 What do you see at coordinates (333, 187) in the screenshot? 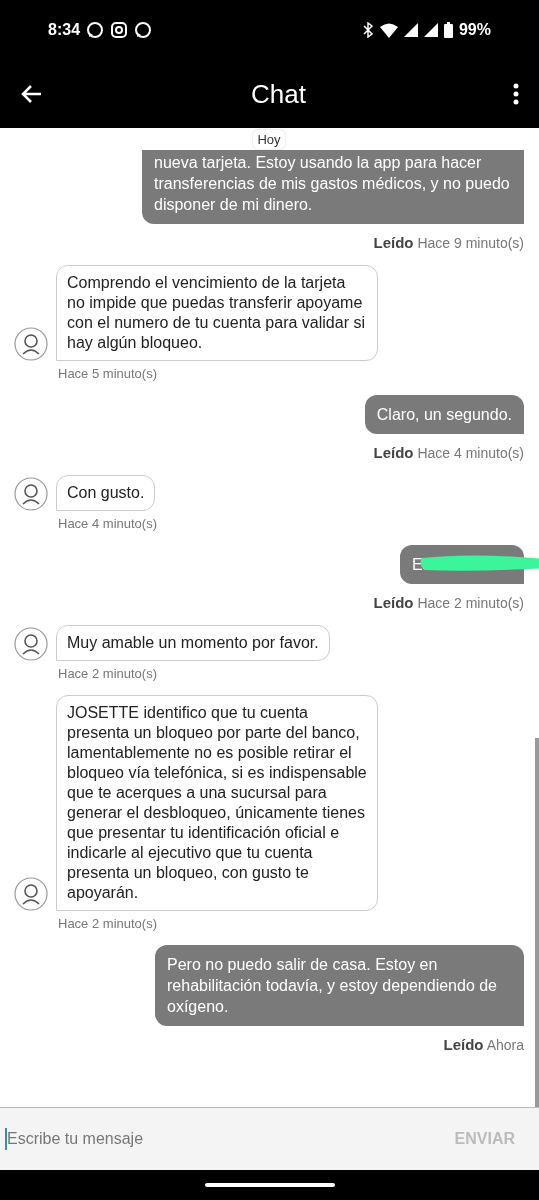
I see `message-bubble: nueva tarjeta. Estoy usando la app para hacer transferencias de mis gastos médicos, y no puedo disponer de mi dinero.` at bounding box center [333, 187].